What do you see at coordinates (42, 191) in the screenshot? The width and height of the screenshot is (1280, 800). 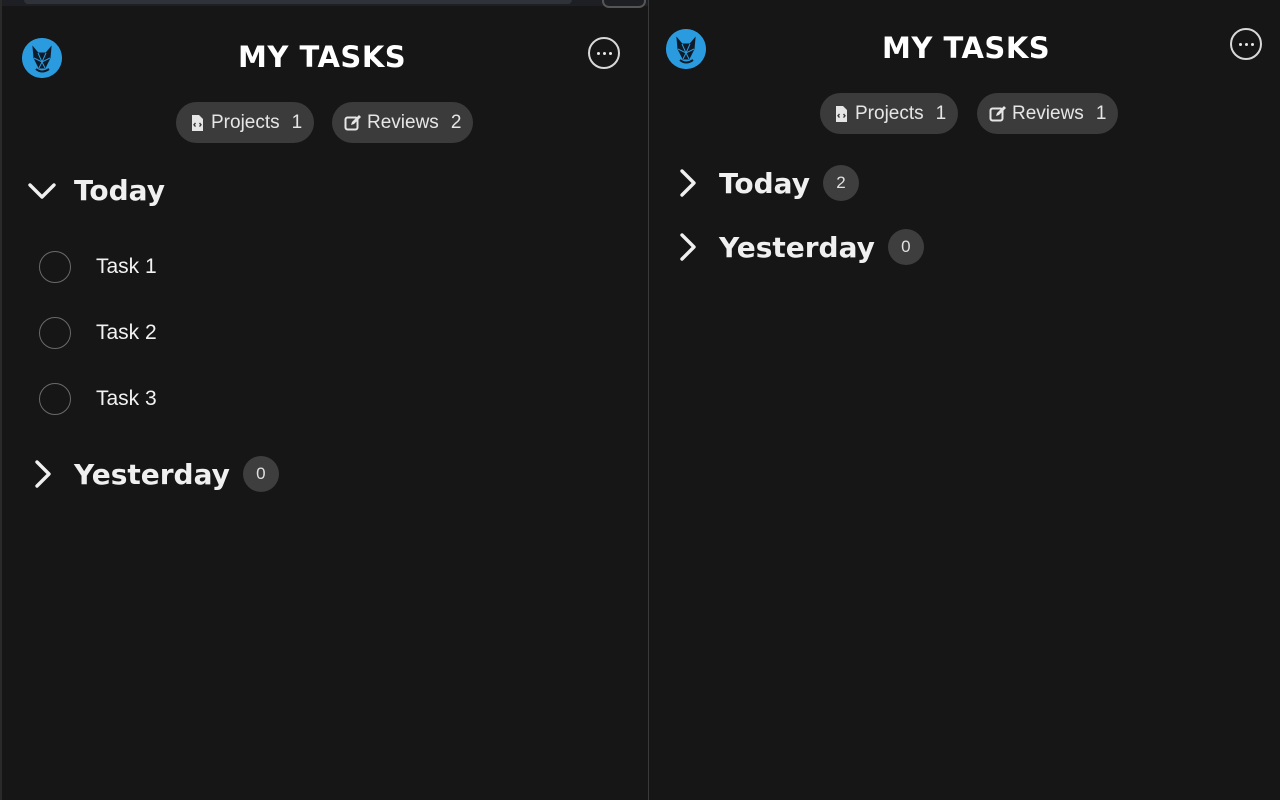 I see `chevron-down-icon` at bounding box center [42, 191].